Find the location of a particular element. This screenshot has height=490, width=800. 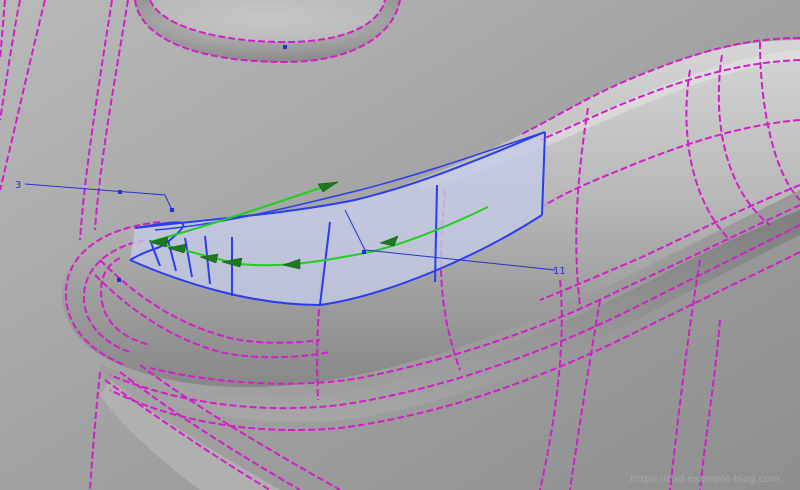

callout-label-3: 3 is located at coordinates (18, 185).